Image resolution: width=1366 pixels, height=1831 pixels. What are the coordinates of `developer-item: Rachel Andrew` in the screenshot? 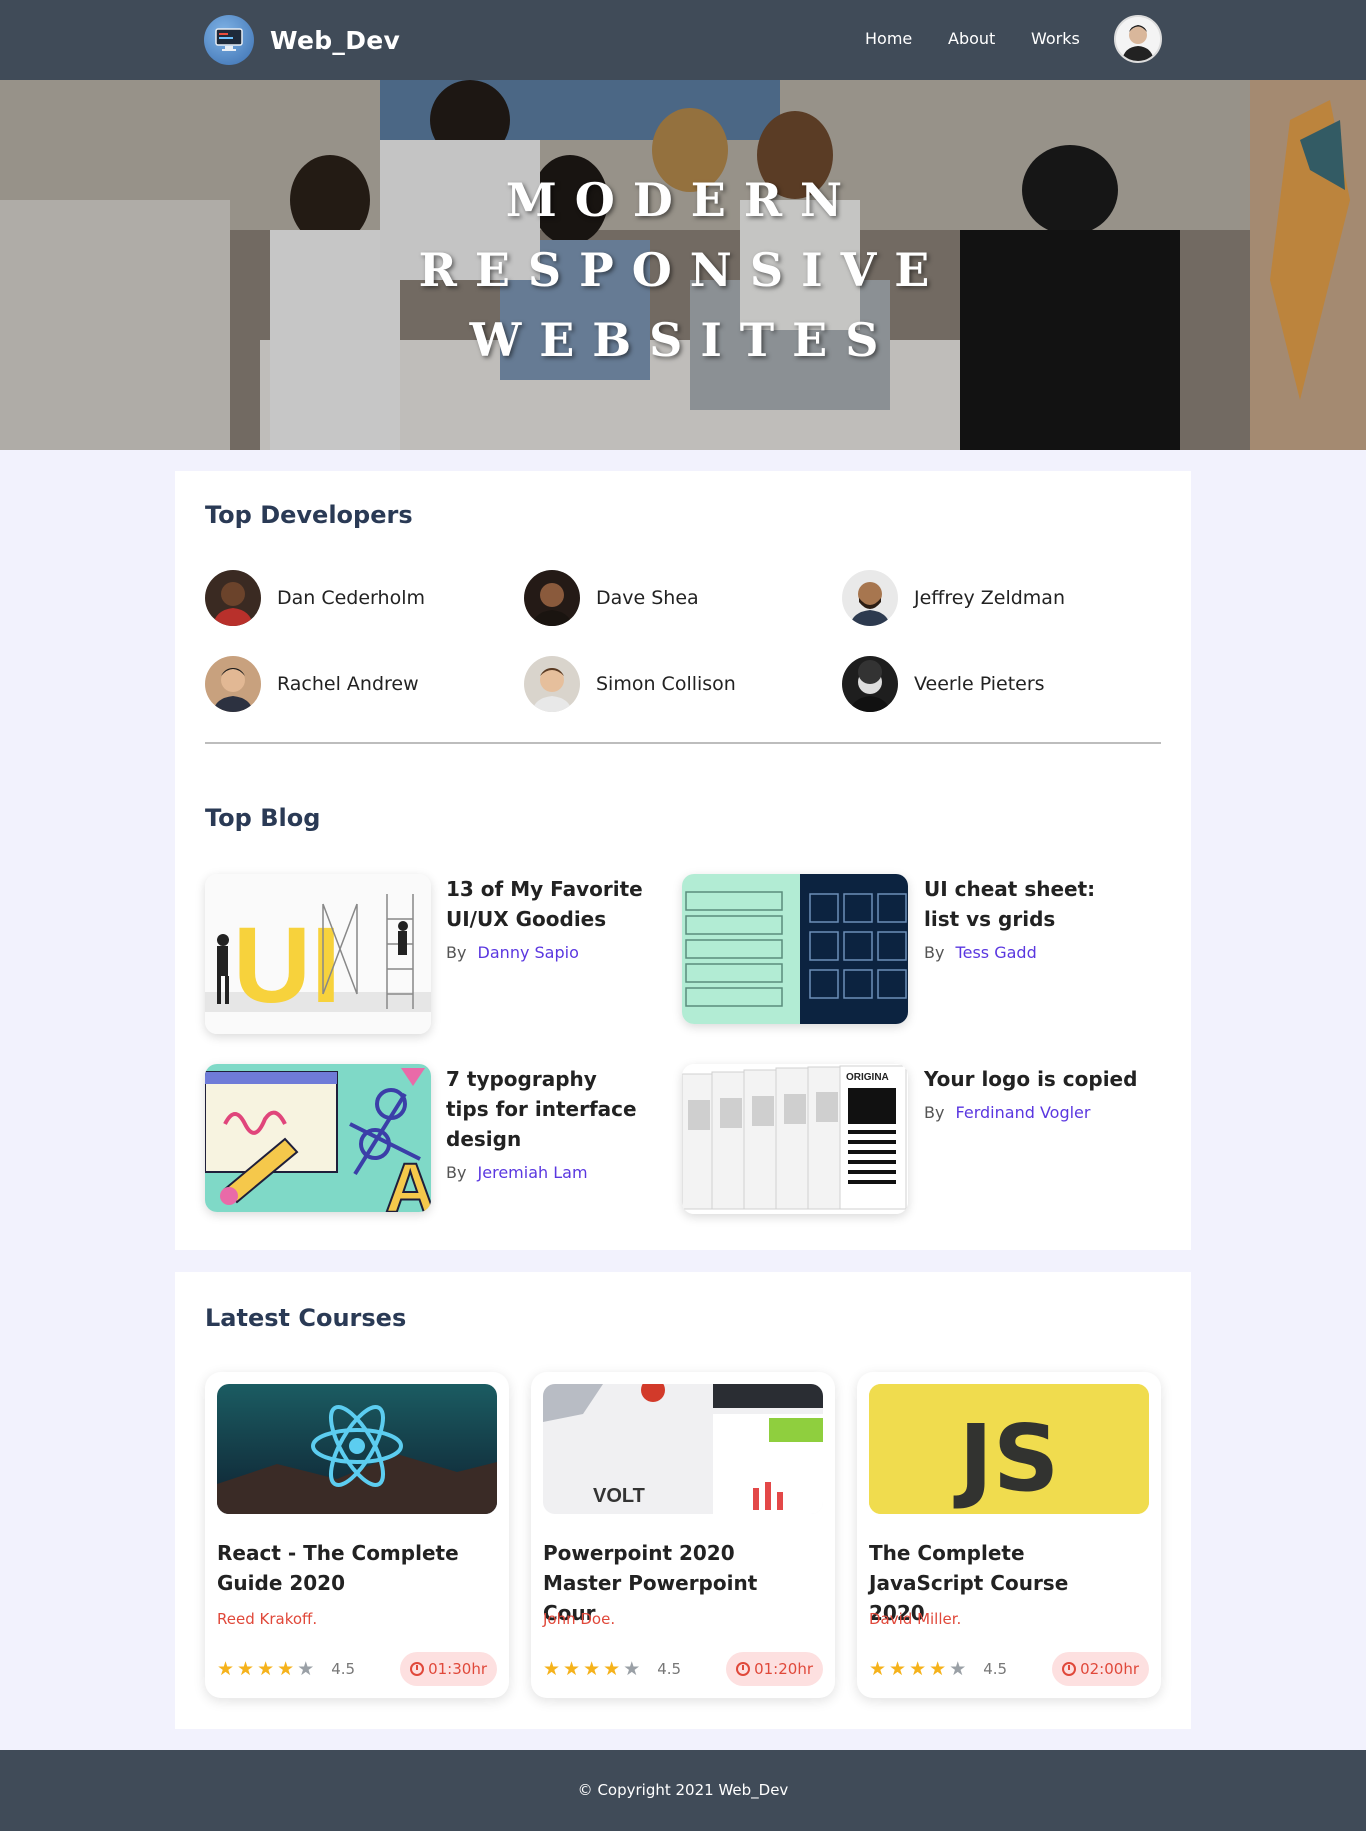 It's located at (312, 684).